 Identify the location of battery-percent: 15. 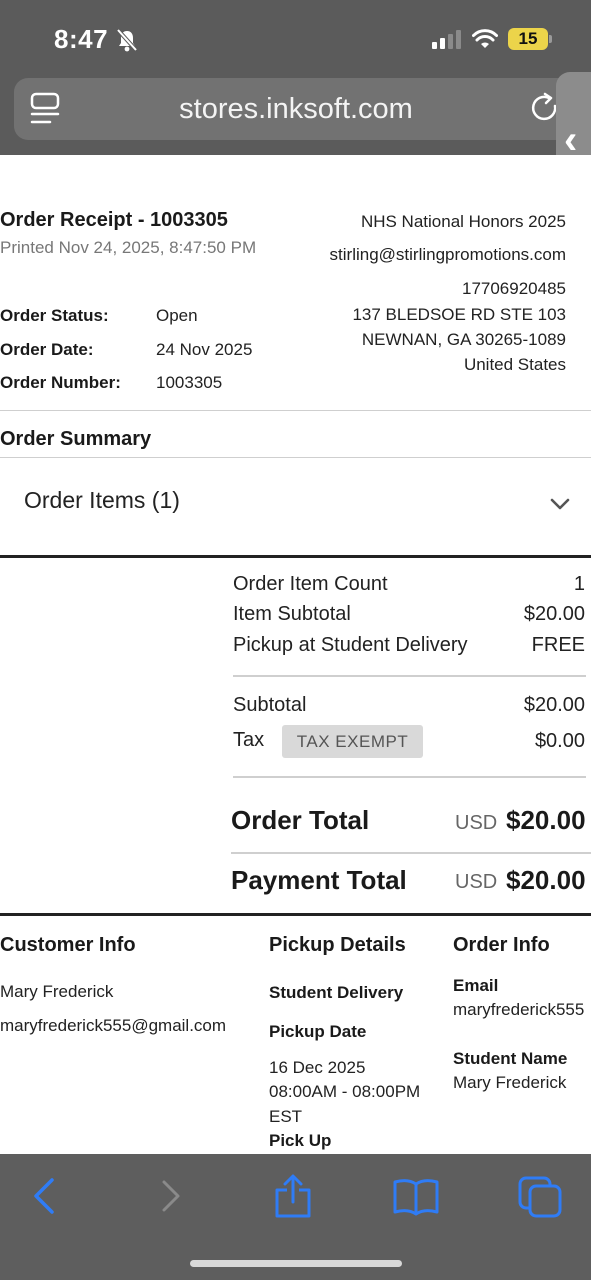
(528, 38).